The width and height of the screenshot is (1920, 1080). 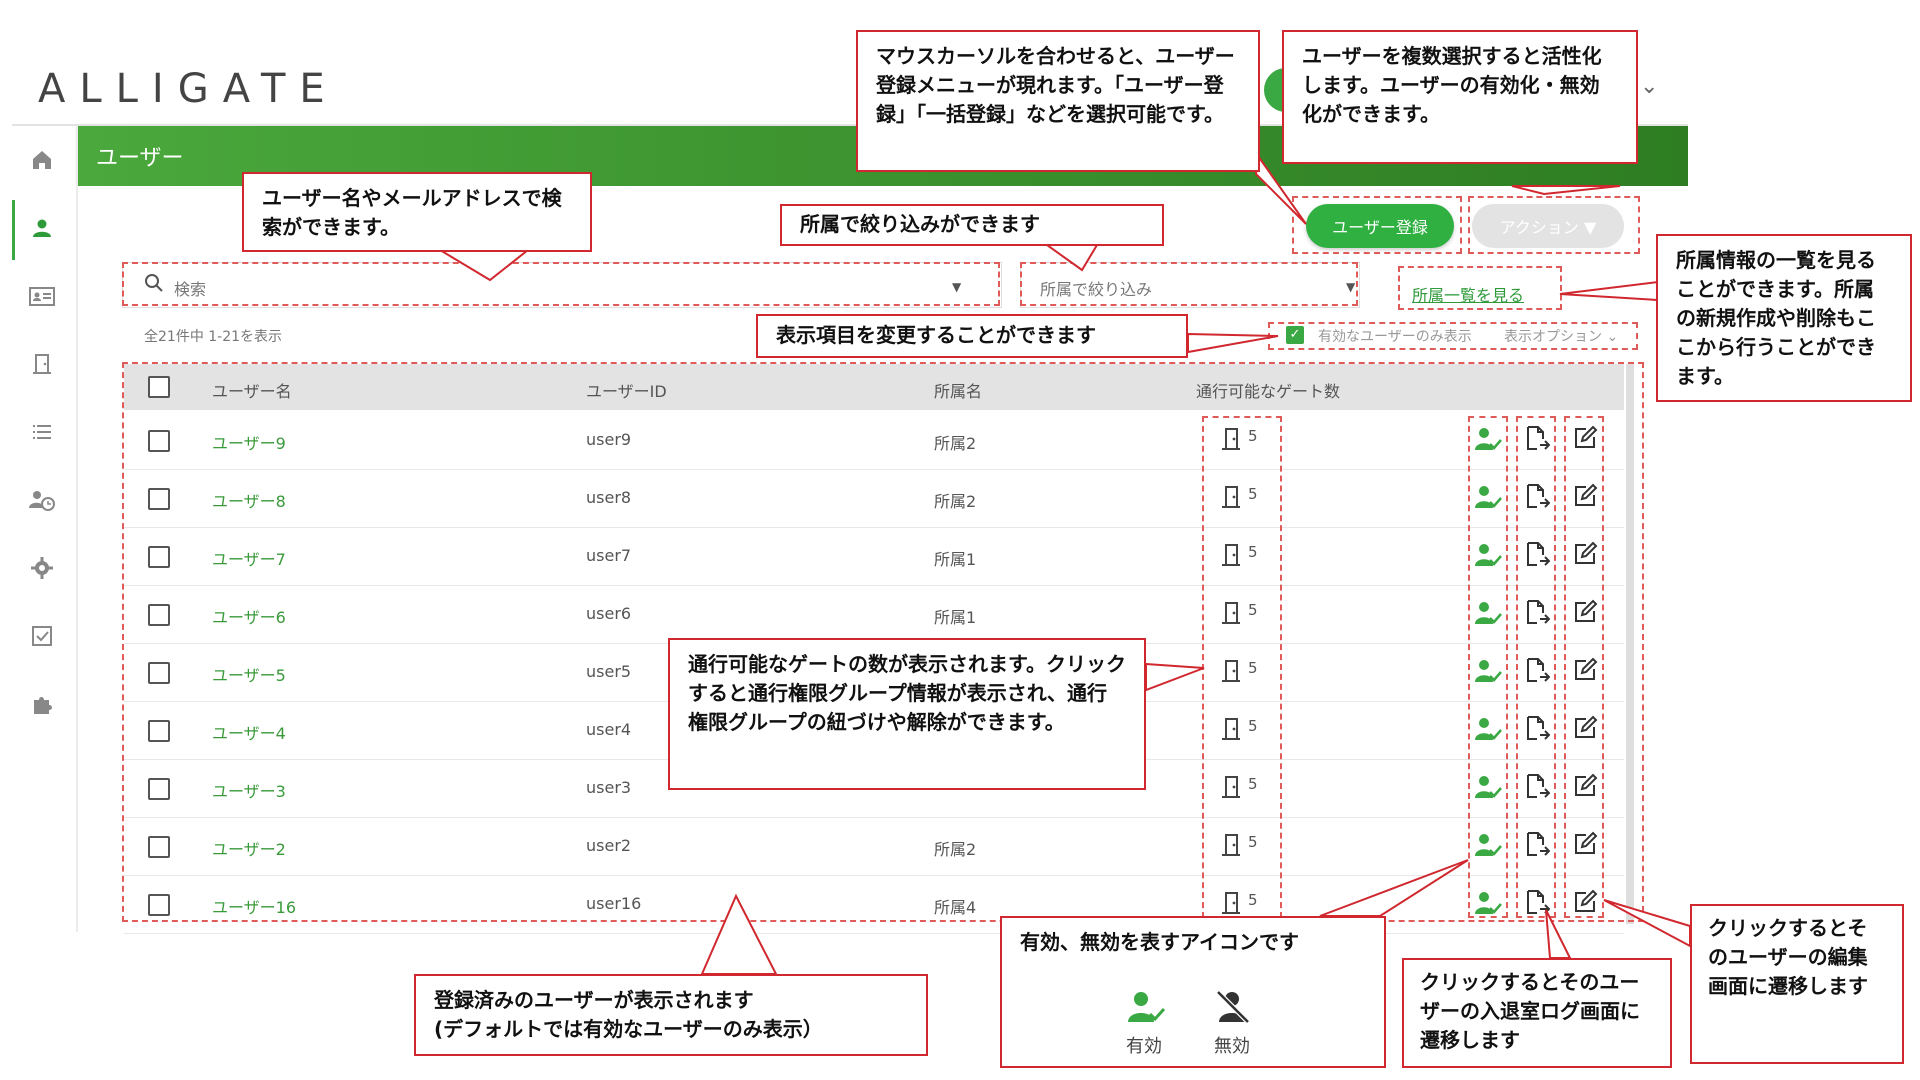 I want to click on user-active-icon, so click(x=1146, y=1011).